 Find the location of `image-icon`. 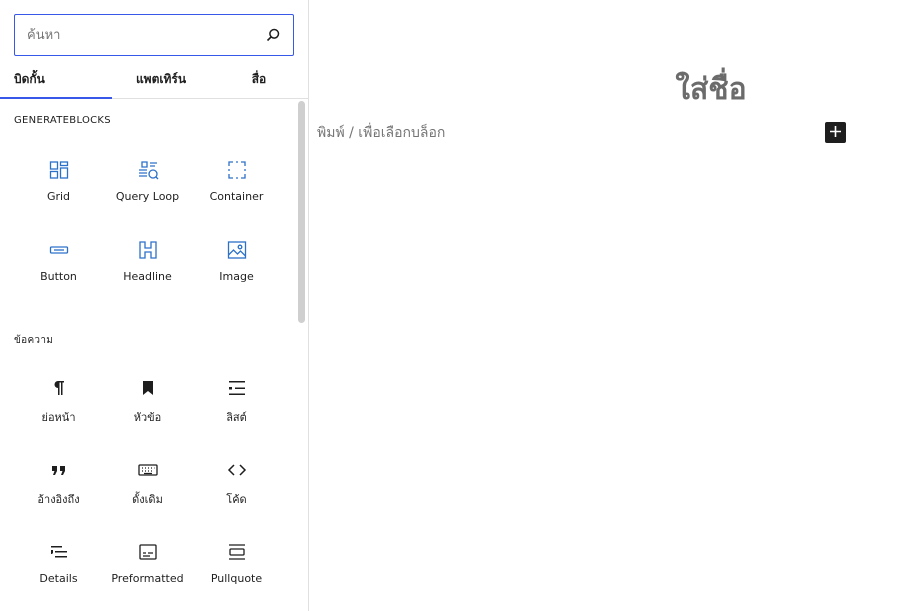

image-icon is located at coordinates (237, 250).